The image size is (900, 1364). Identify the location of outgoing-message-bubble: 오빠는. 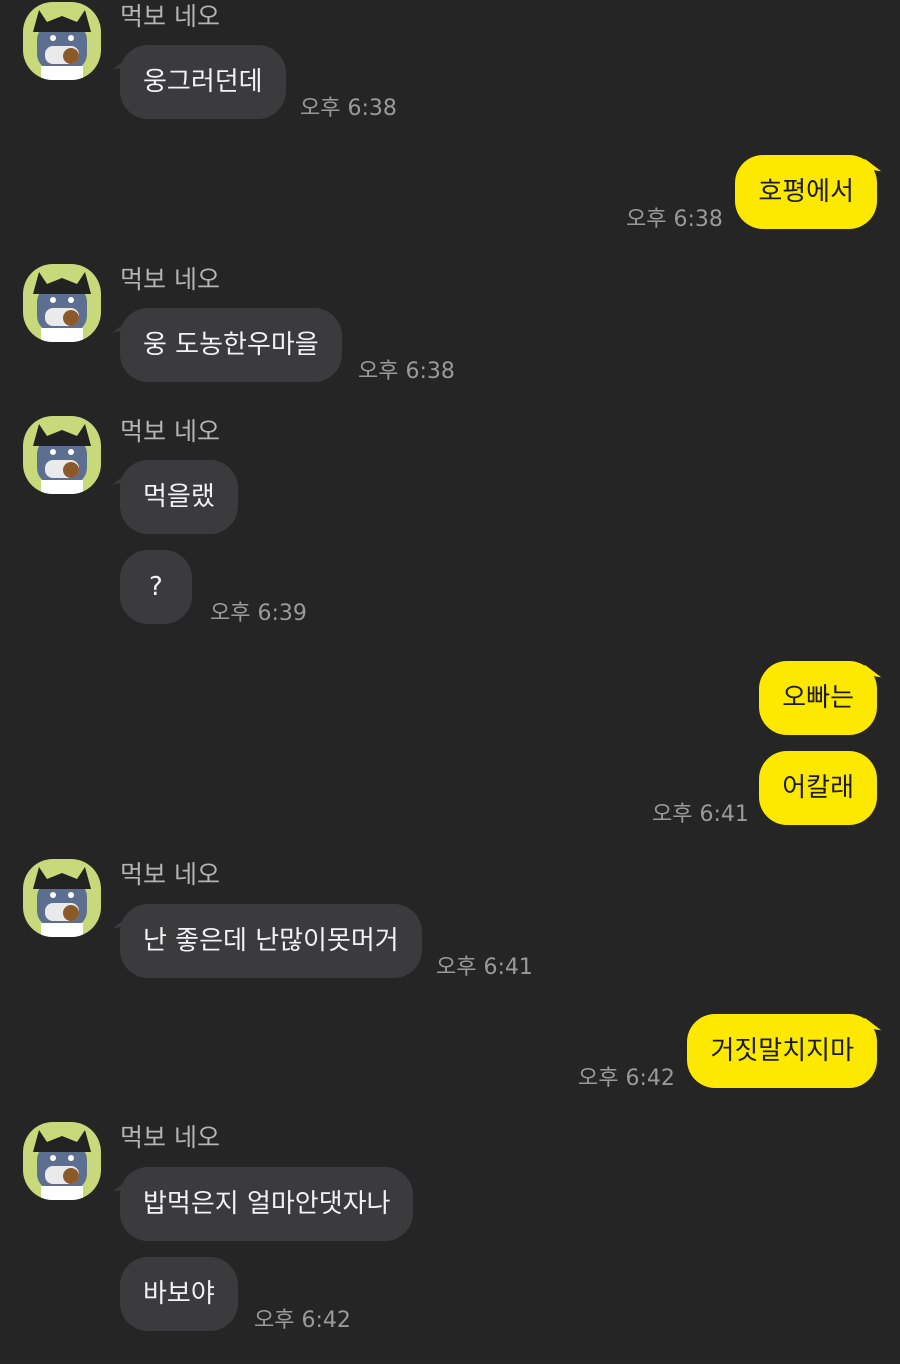
(818, 698).